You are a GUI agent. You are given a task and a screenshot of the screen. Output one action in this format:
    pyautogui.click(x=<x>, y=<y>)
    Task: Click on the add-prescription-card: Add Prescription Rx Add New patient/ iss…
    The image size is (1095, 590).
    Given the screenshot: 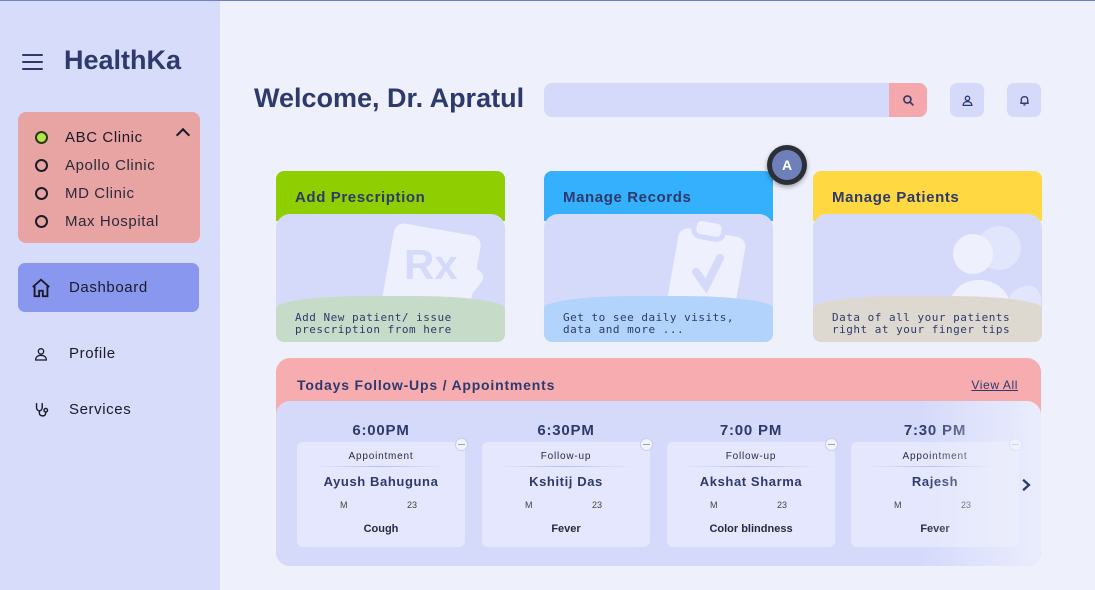 What is the action you would take?
    pyautogui.click(x=390, y=256)
    